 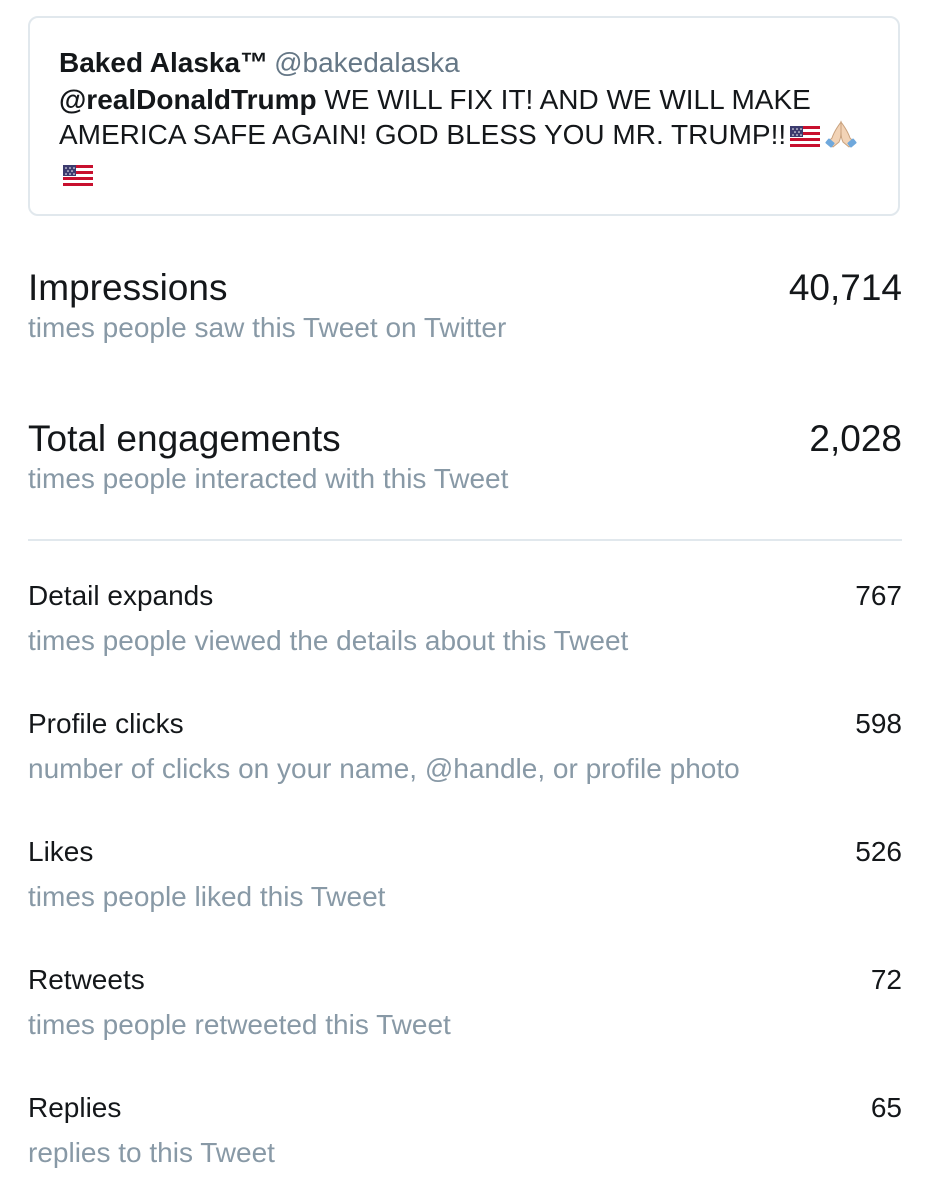 What do you see at coordinates (239, 1024) in the screenshot?
I see `metric-description: times people retweeted this Tweet` at bounding box center [239, 1024].